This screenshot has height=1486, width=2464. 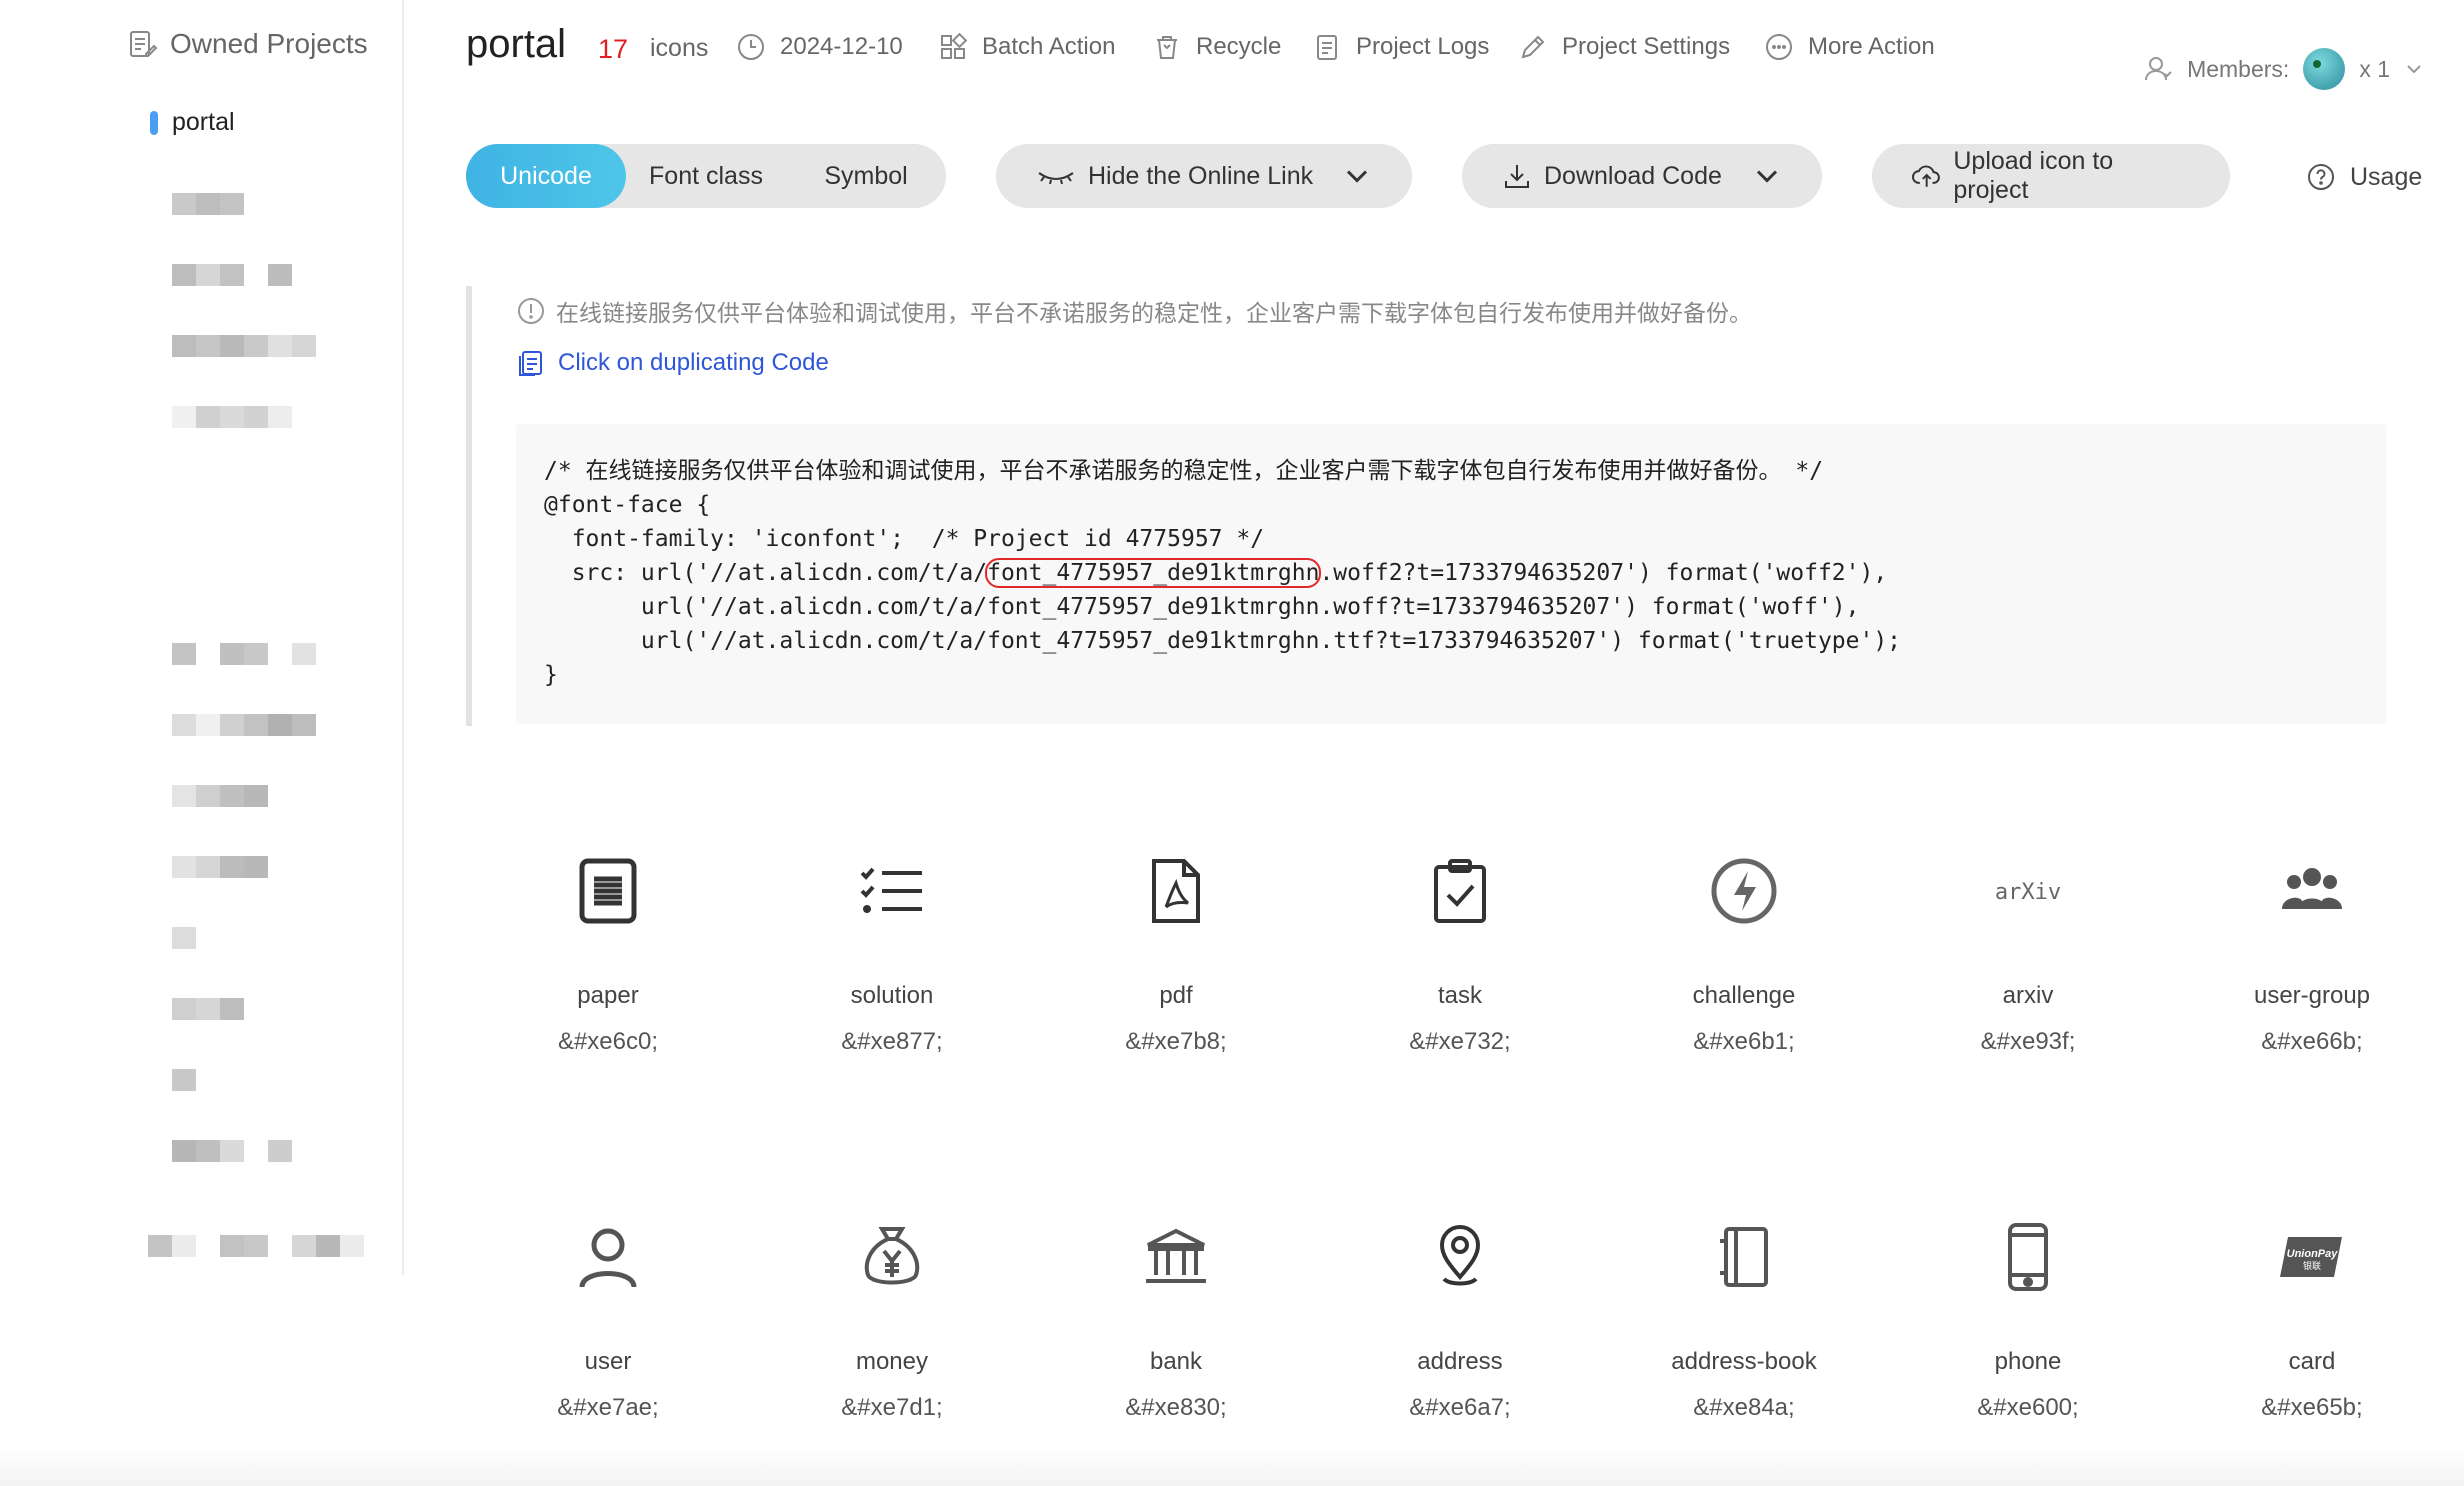 What do you see at coordinates (546, 176) in the screenshot?
I see `tab-unicode: Unicode` at bounding box center [546, 176].